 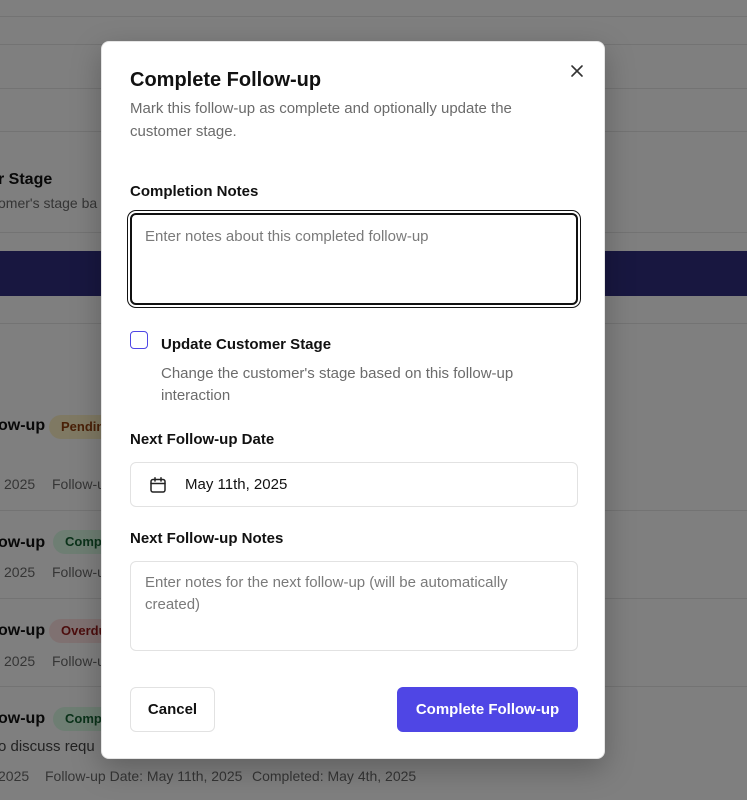 I want to click on close-button, so click(x=577, y=71).